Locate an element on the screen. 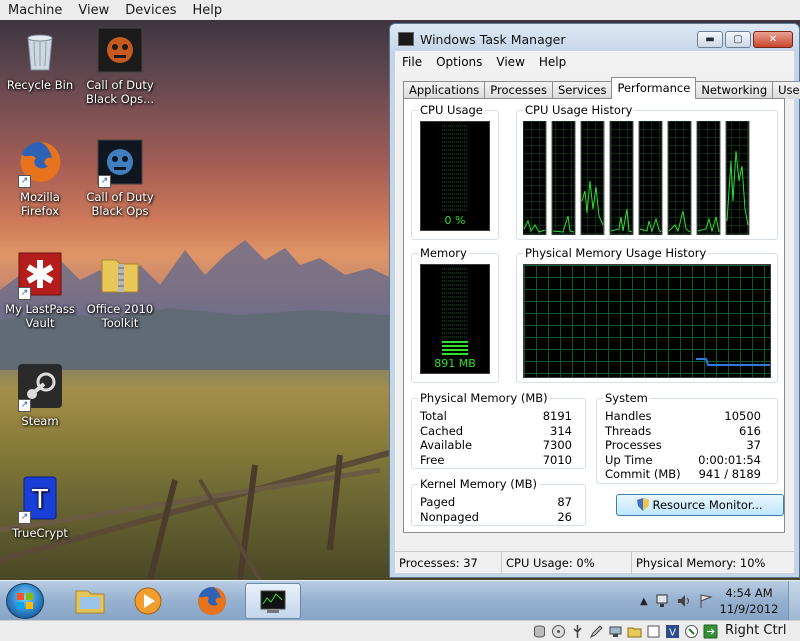 The image size is (800, 641). status-cpu-usage: CPU Usage: 0% is located at coordinates (567, 562).